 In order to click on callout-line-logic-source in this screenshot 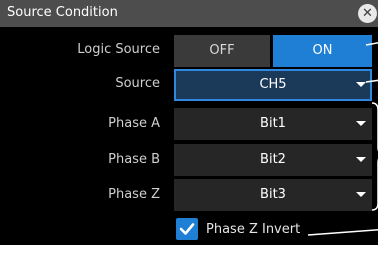, I will do `click(376, 43)`.